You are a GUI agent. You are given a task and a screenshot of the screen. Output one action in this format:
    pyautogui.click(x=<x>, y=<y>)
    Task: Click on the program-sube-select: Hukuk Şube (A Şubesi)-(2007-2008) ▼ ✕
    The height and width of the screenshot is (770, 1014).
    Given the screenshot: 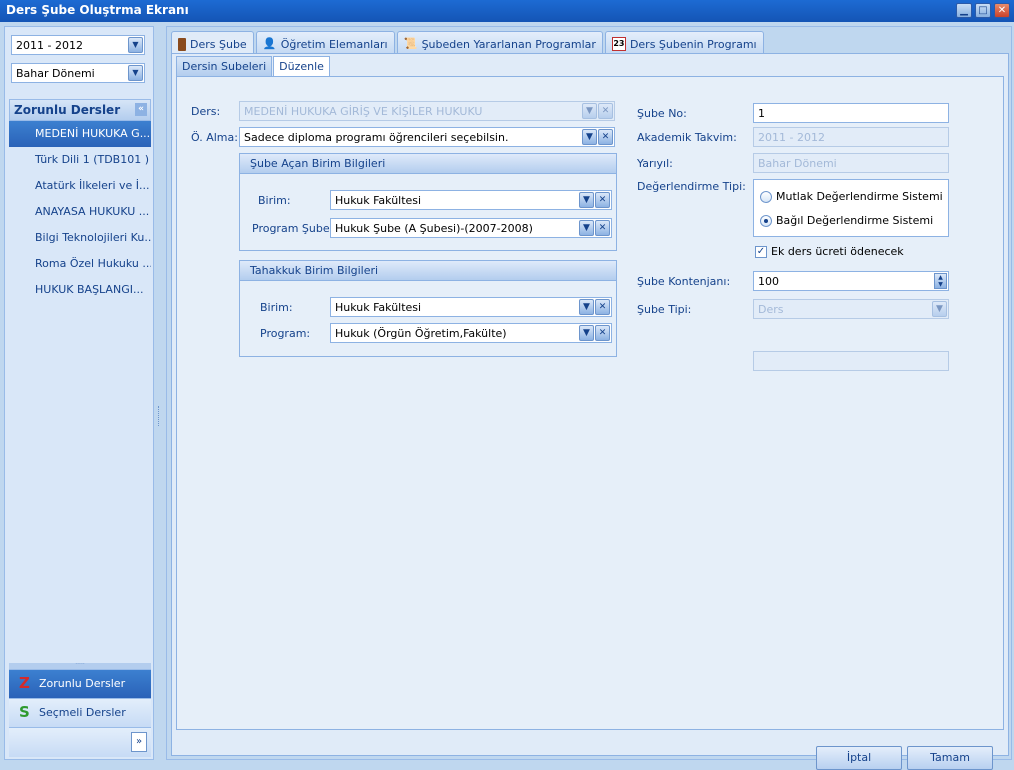 What is the action you would take?
    pyautogui.click(x=471, y=228)
    